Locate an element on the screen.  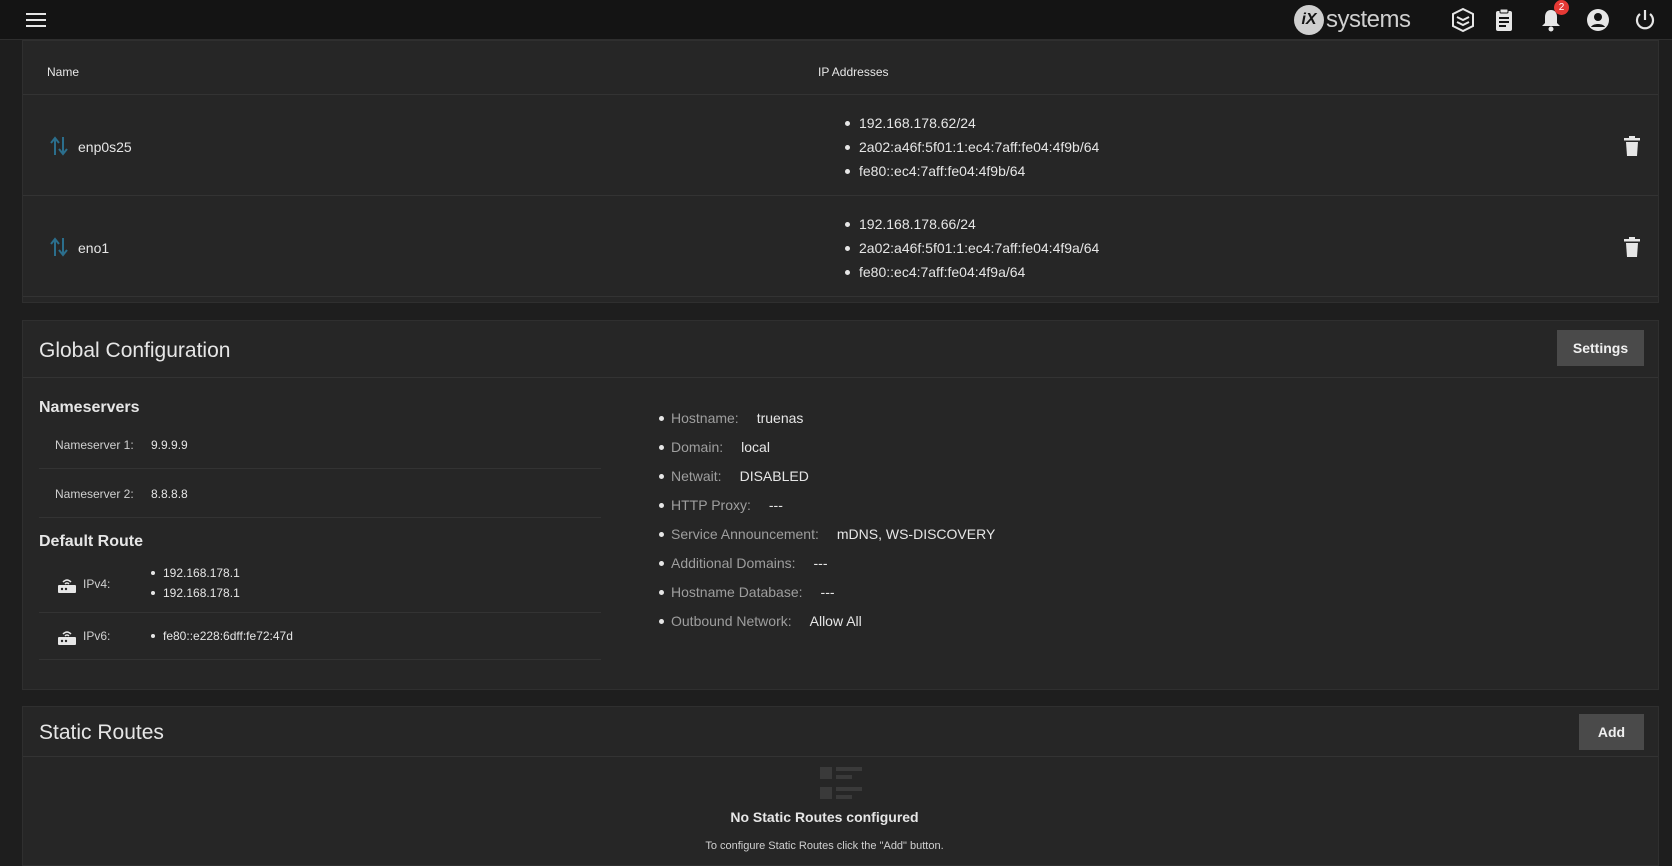
nameservers-heading: Nameservers is located at coordinates (89, 407).